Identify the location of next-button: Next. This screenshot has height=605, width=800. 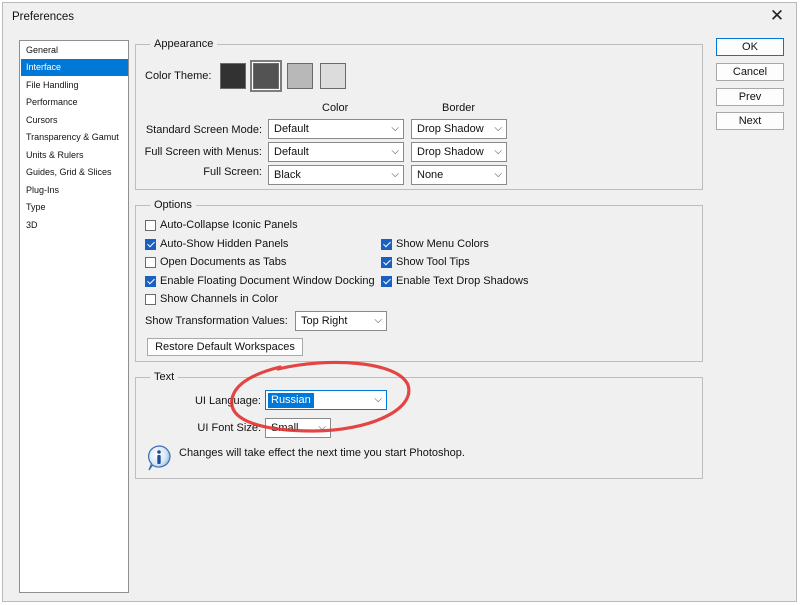
(750, 121).